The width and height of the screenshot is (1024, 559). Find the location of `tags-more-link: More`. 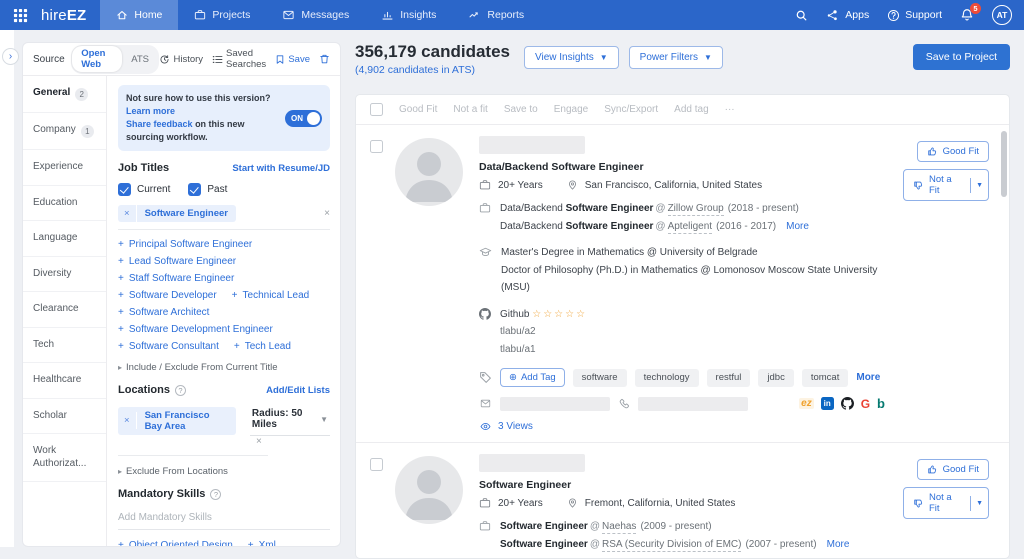

tags-more-link: More is located at coordinates (868, 377).